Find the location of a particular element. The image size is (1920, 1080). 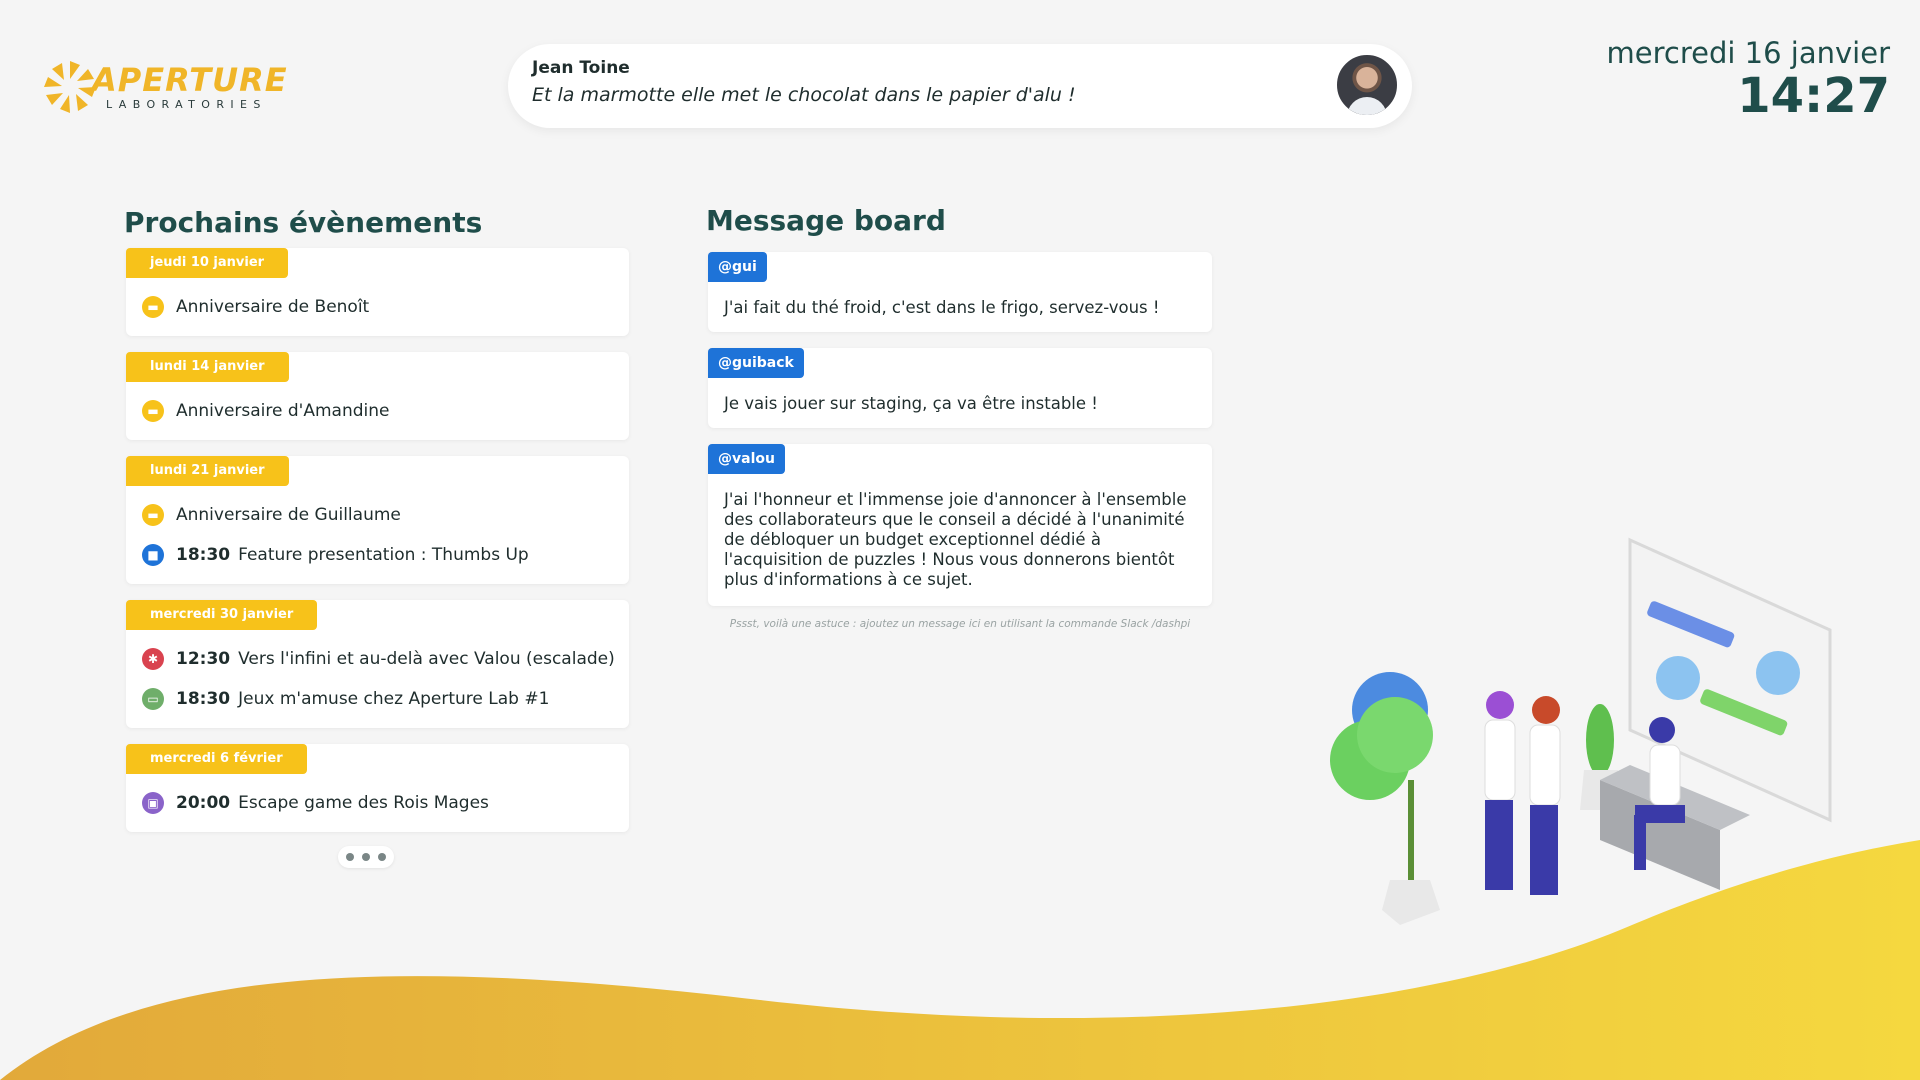

current-time: 14:27 is located at coordinates (1813, 96).